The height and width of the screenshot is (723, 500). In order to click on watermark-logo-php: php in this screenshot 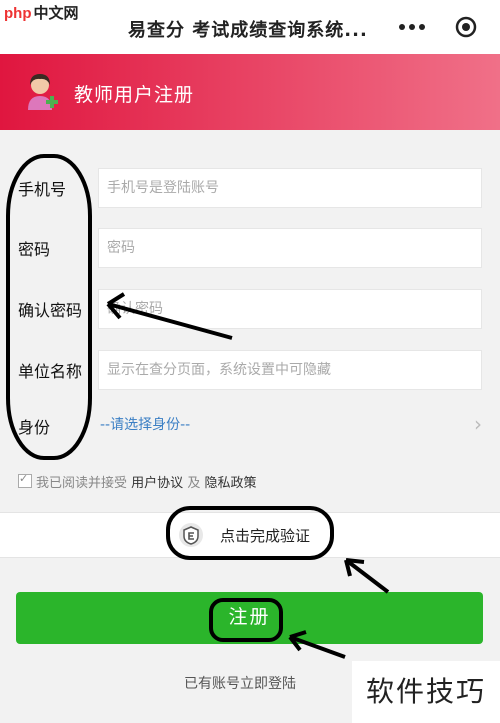, I will do `click(18, 13)`.